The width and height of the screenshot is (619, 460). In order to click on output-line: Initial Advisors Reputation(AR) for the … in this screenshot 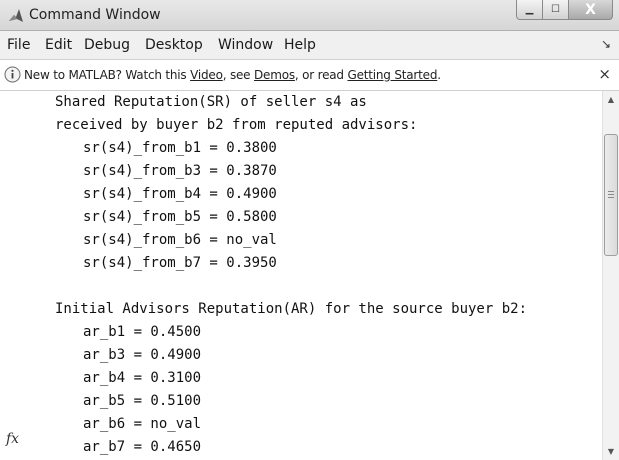, I will do `click(291, 309)`.